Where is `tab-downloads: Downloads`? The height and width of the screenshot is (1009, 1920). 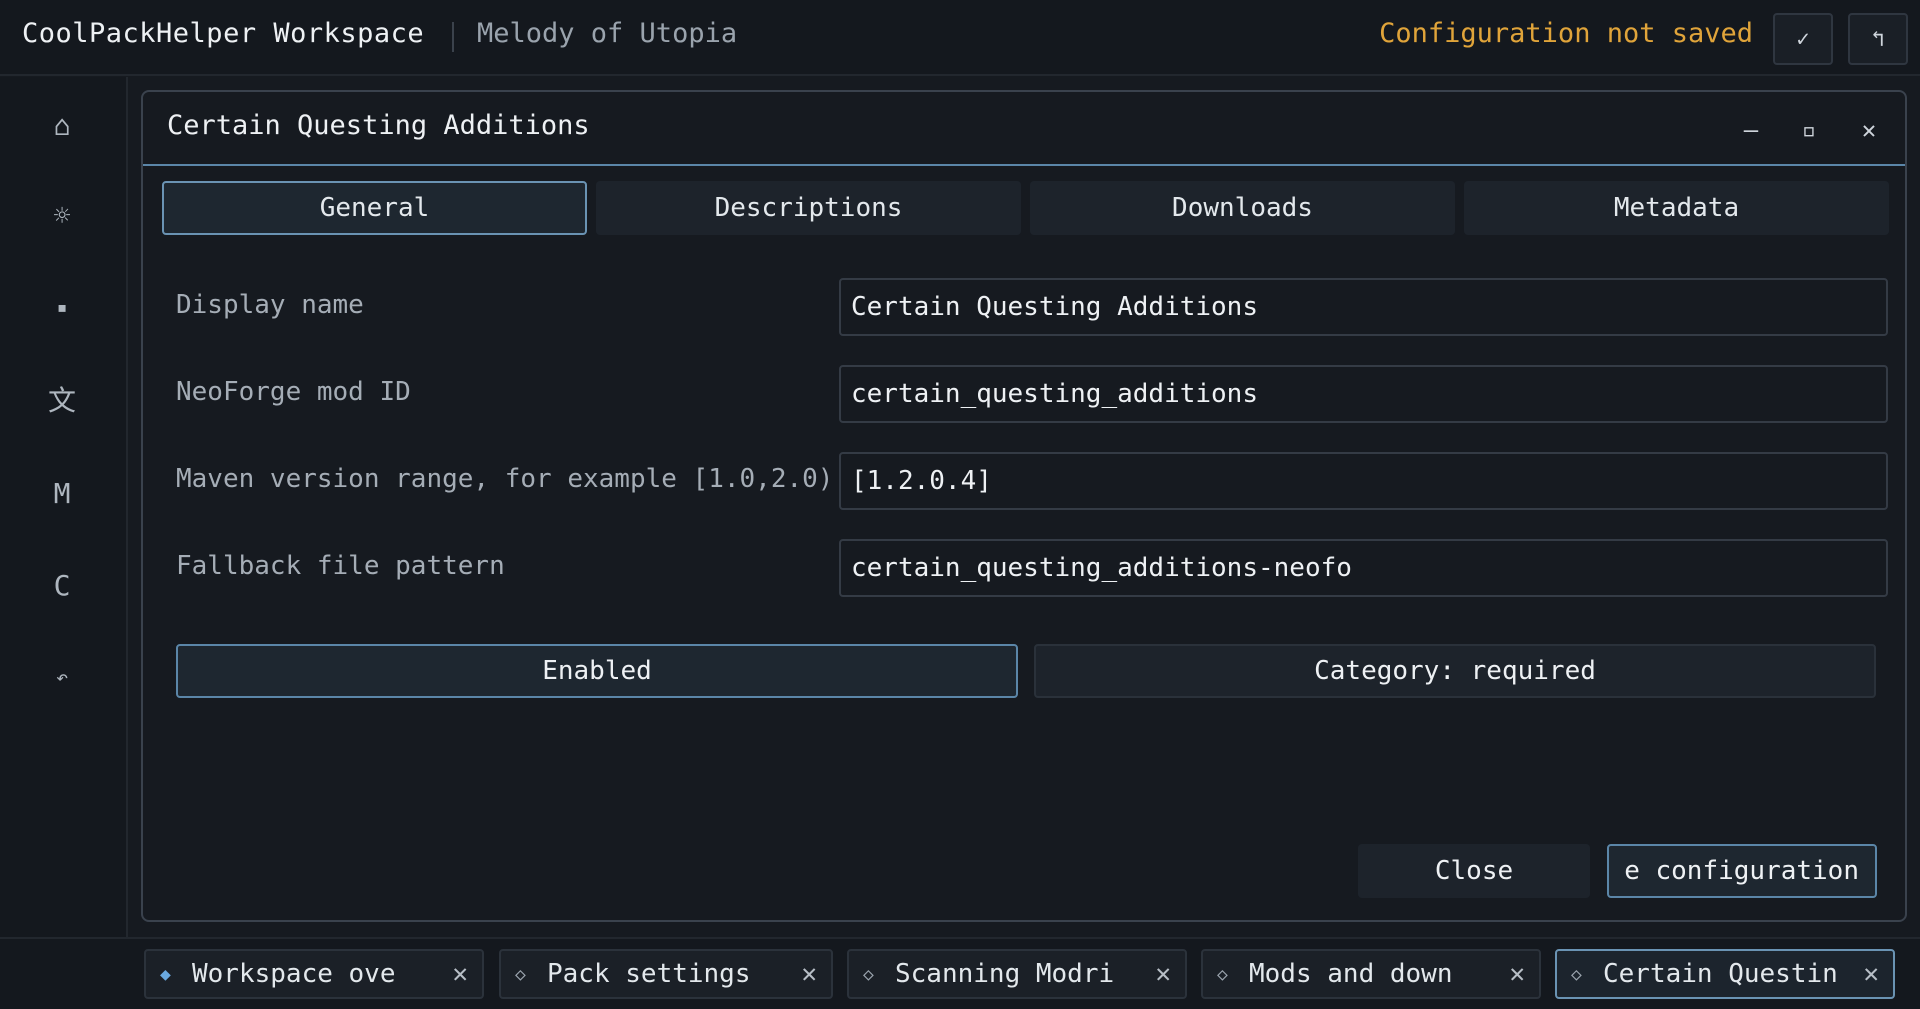
tab-downloads: Downloads is located at coordinates (1242, 208).